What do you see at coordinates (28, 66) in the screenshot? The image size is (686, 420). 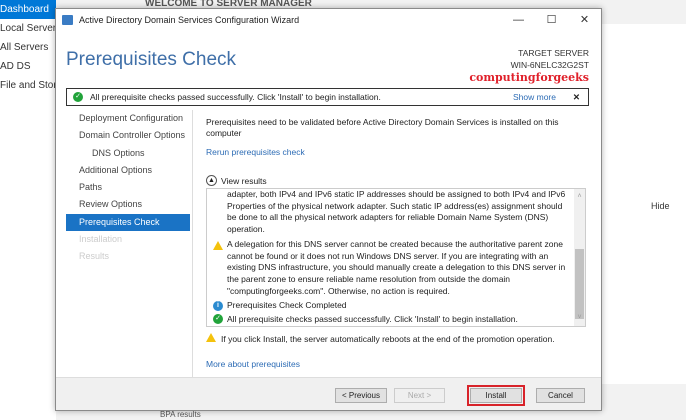 I see `sidebar-item-ad-ds: AD DS` at bounding box center [28, 66].